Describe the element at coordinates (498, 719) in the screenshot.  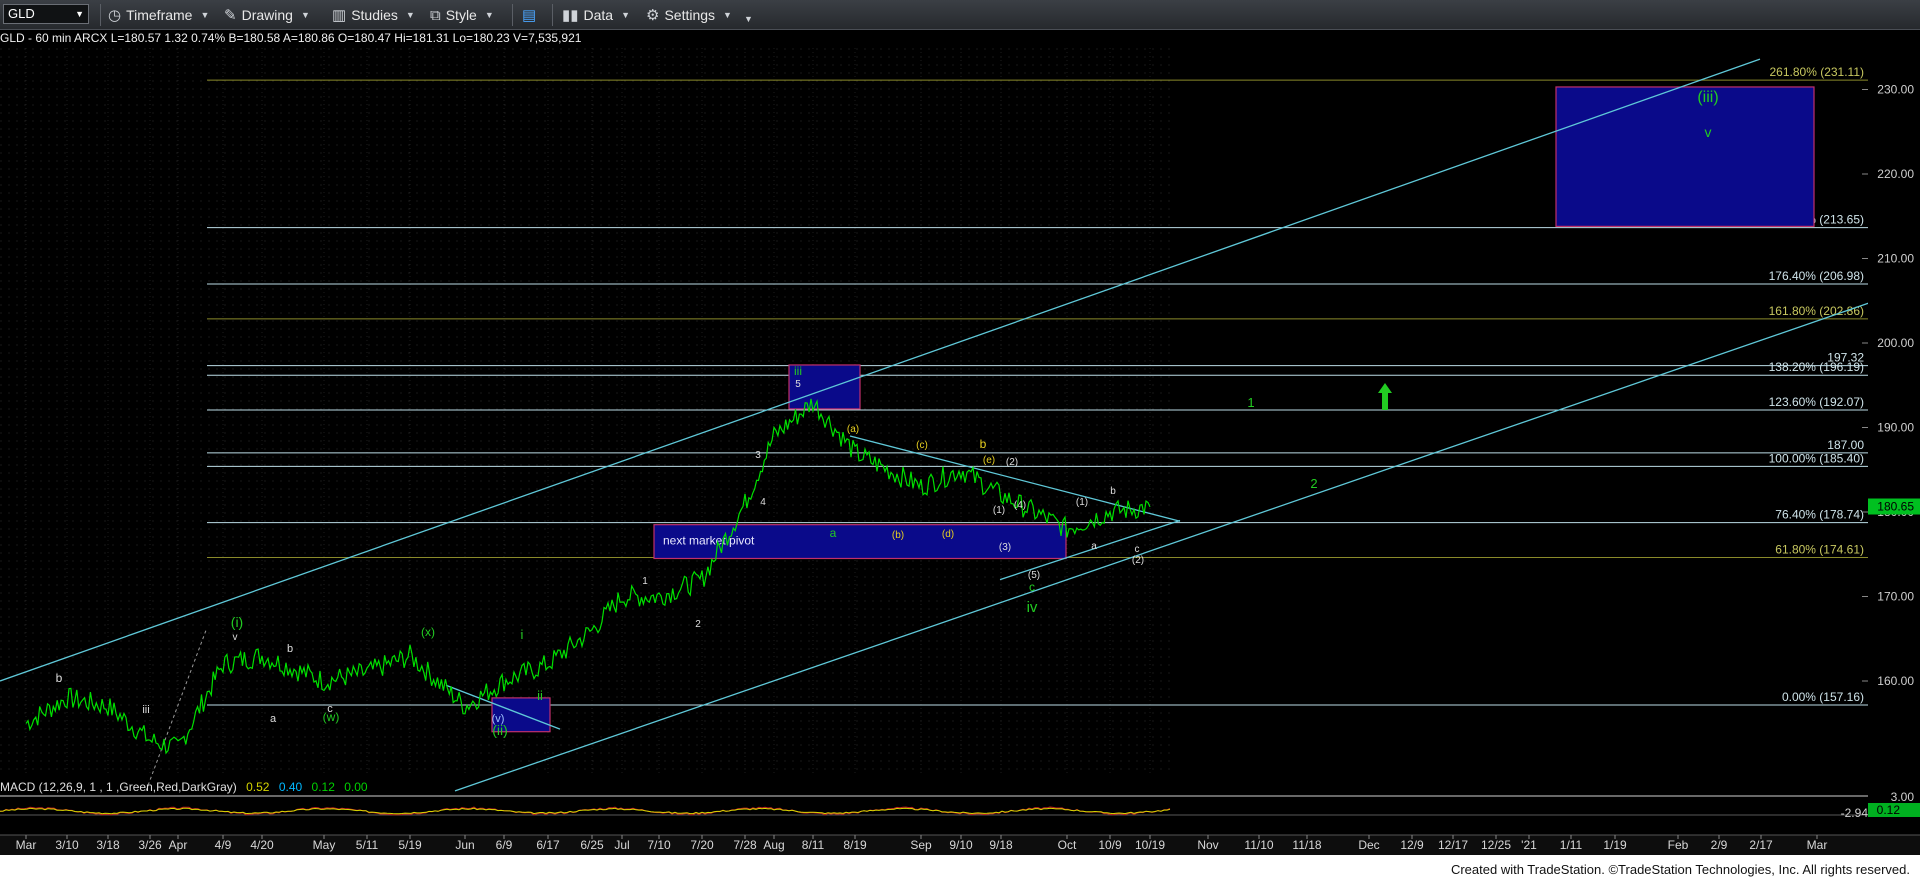
I see `wave-label-paren-v: (v)` at that location.